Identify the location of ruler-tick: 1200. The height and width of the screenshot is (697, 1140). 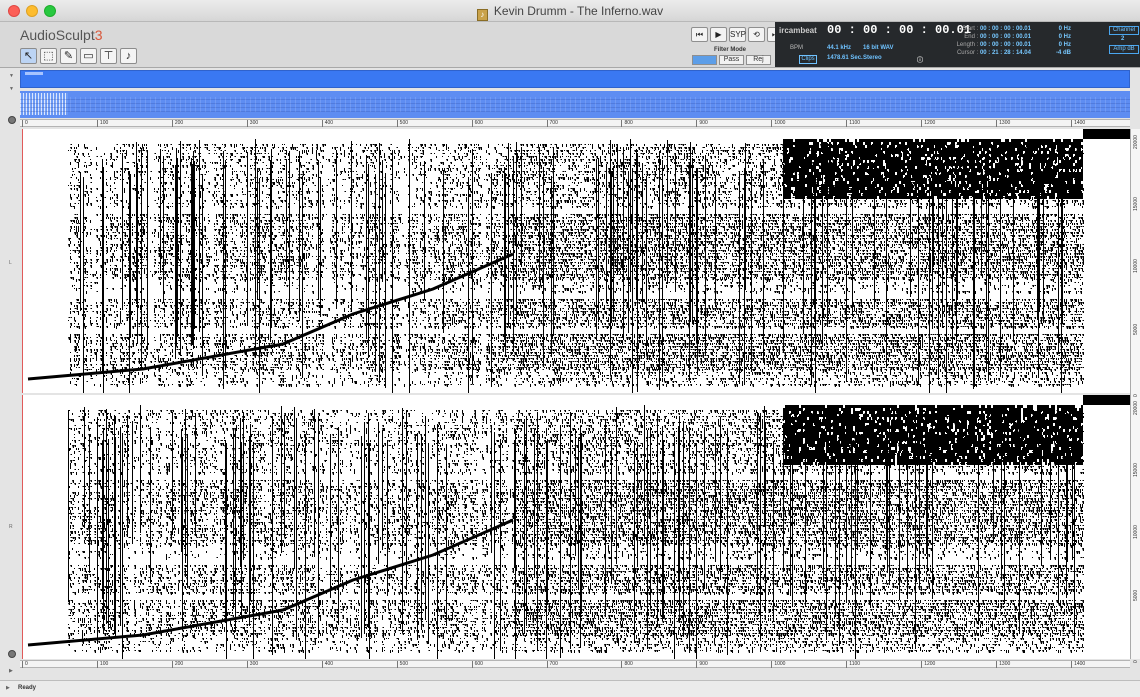
(928, 123).